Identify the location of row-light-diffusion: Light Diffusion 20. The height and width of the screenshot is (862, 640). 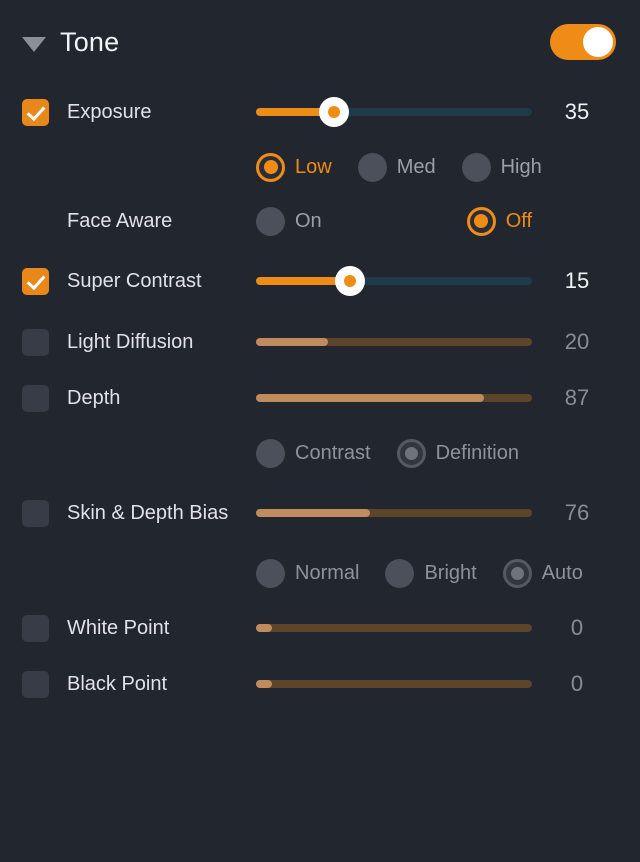
(320, 342).